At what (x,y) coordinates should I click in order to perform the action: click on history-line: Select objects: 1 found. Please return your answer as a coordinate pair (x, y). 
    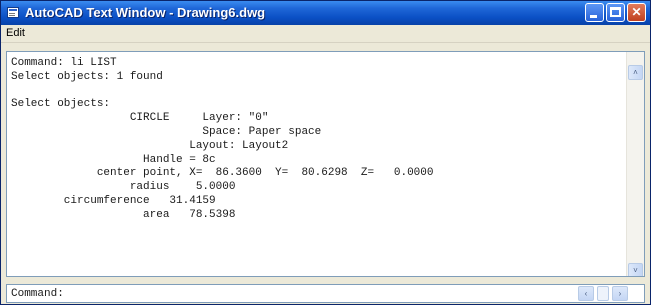
    Looking at the image, I should click on (87, 76).